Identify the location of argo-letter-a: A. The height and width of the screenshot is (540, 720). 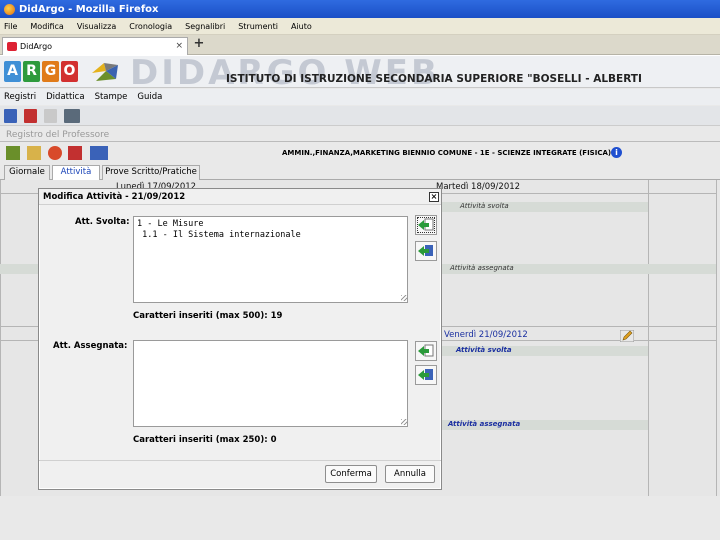
(12, 71).